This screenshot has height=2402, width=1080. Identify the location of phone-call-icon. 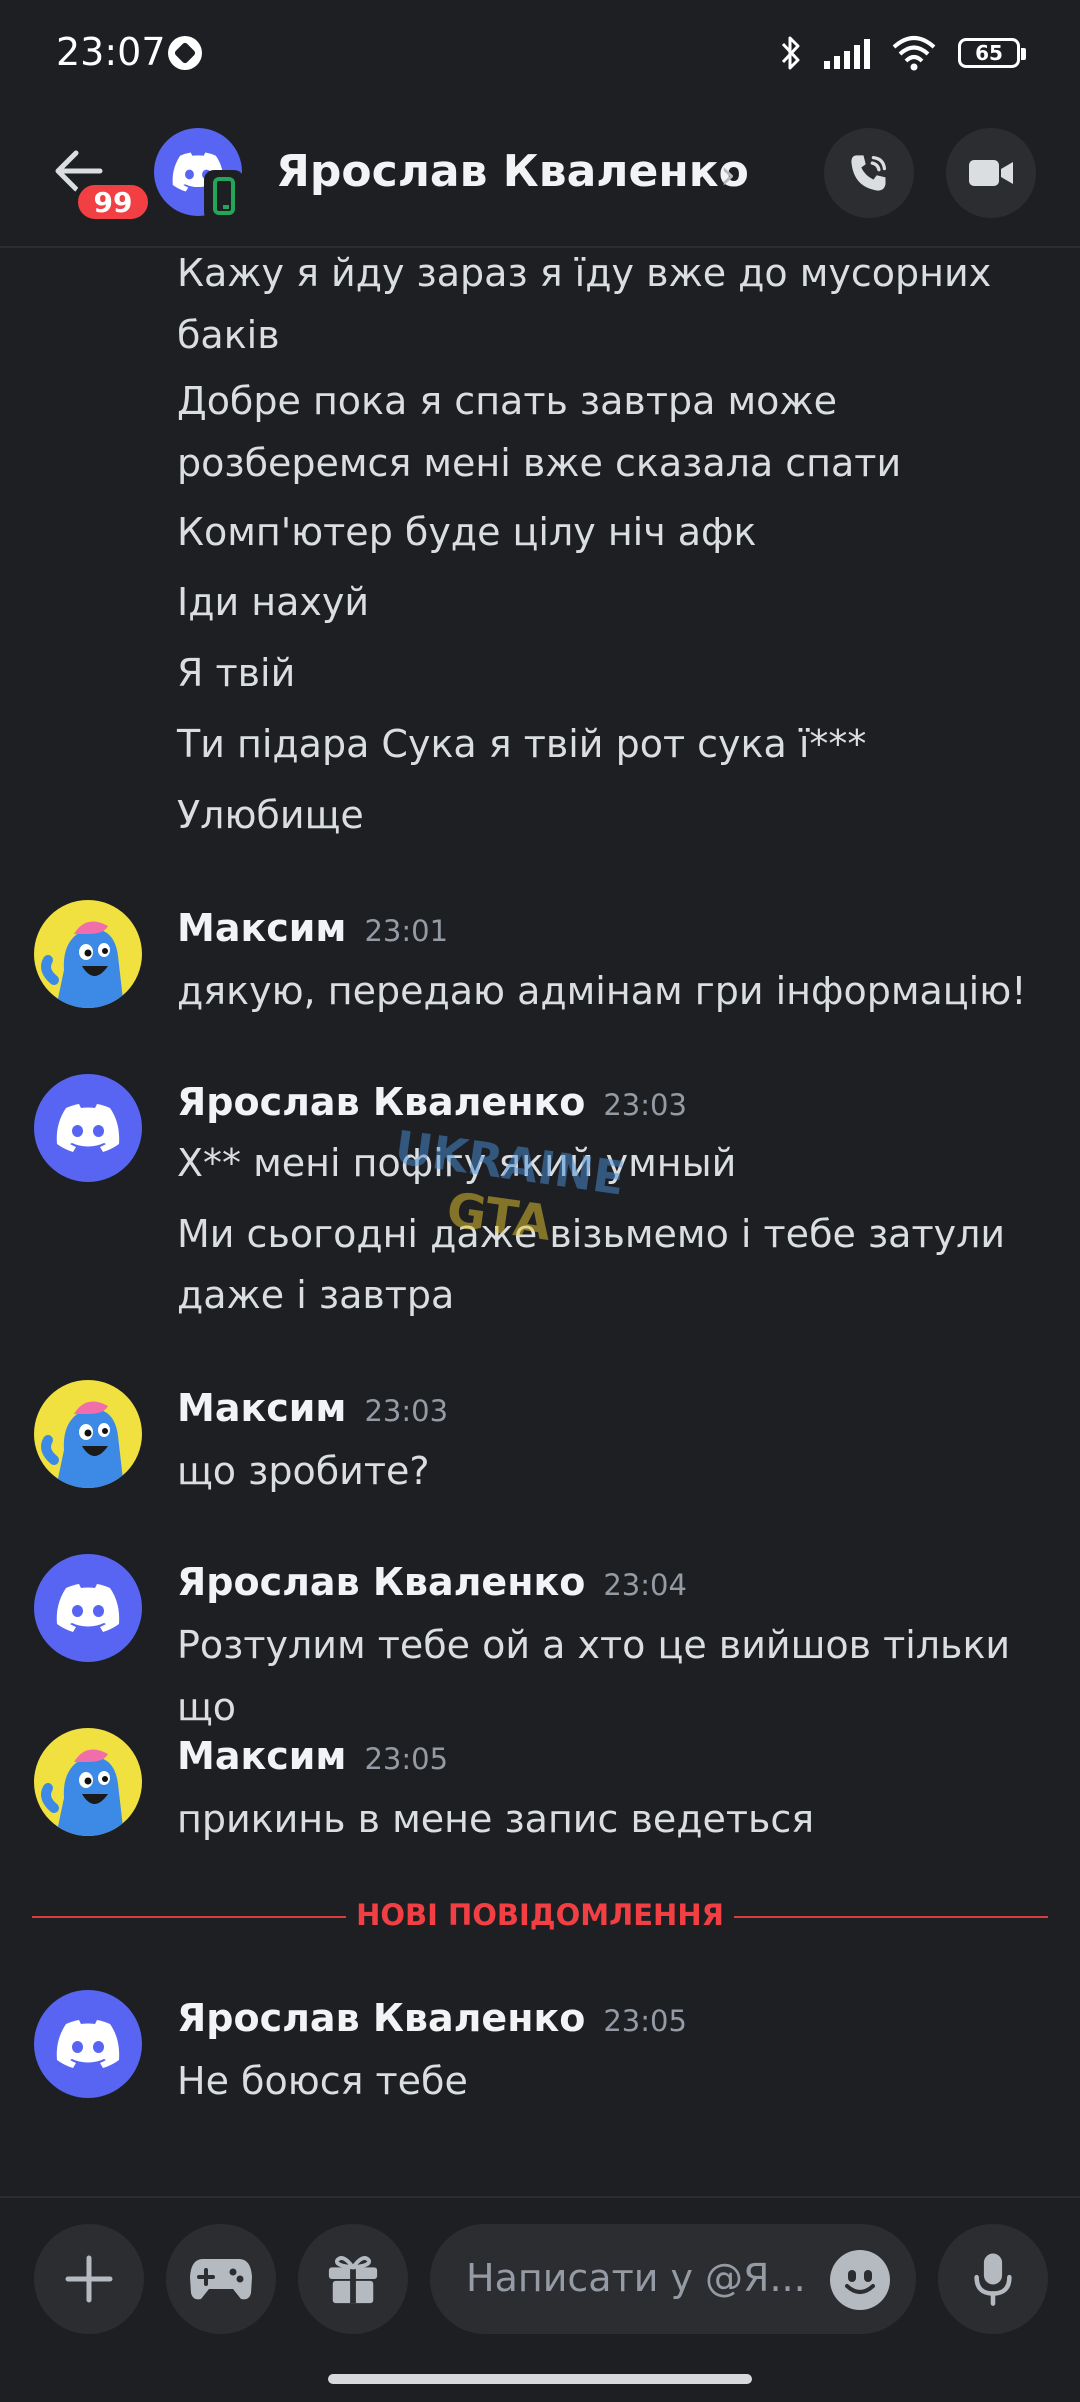
(869, 173).